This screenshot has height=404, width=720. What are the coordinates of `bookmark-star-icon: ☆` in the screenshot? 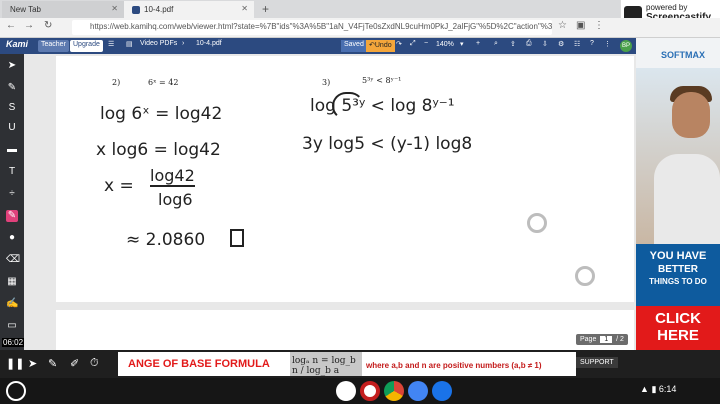 It's located at (562, 25).